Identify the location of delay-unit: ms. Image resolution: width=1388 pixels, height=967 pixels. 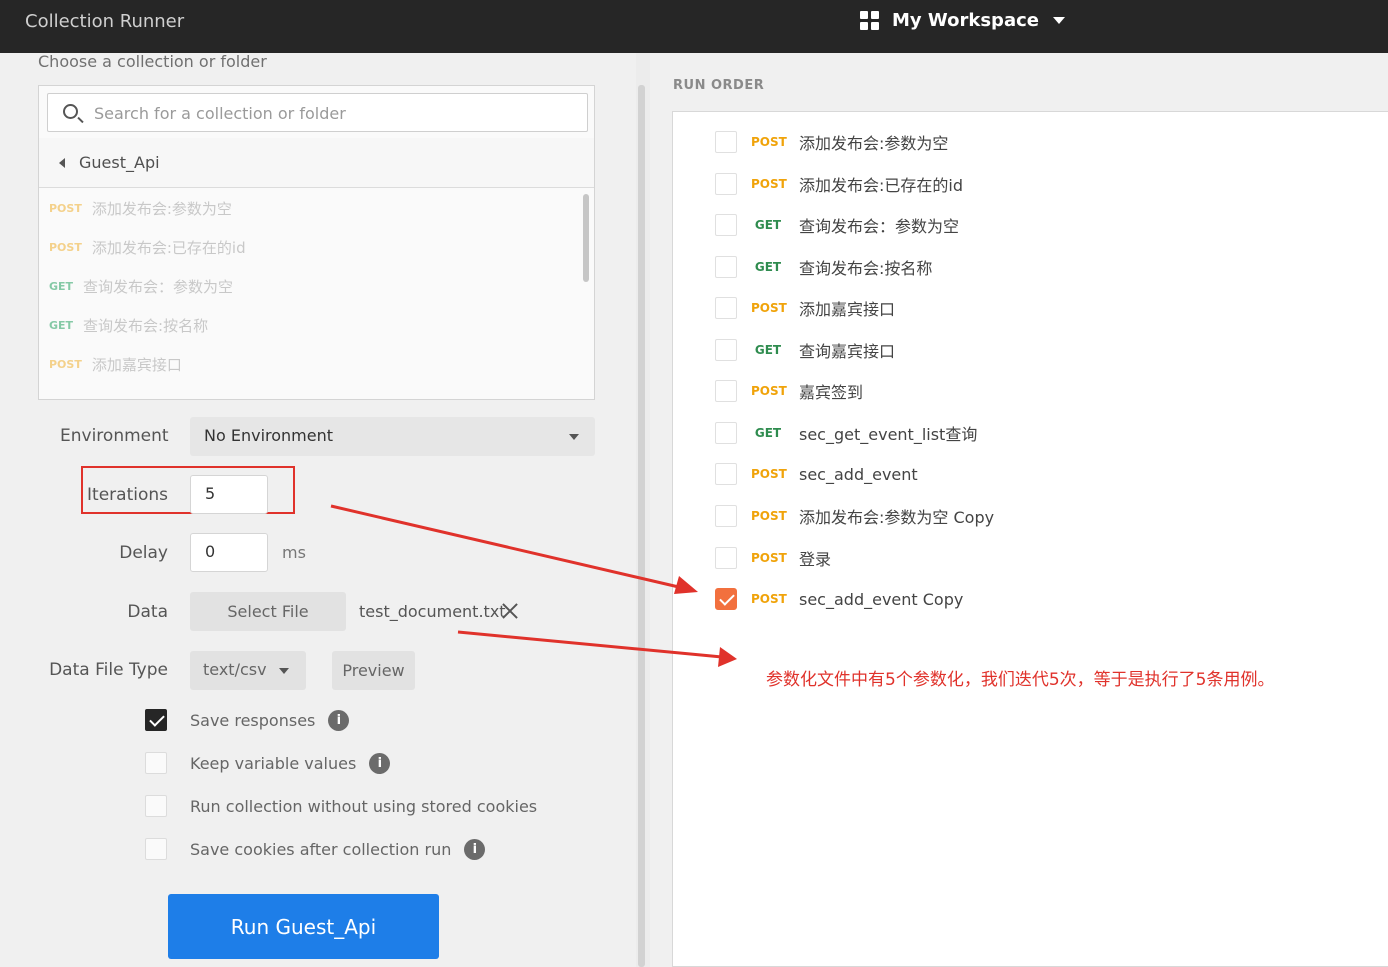
(294, 552).